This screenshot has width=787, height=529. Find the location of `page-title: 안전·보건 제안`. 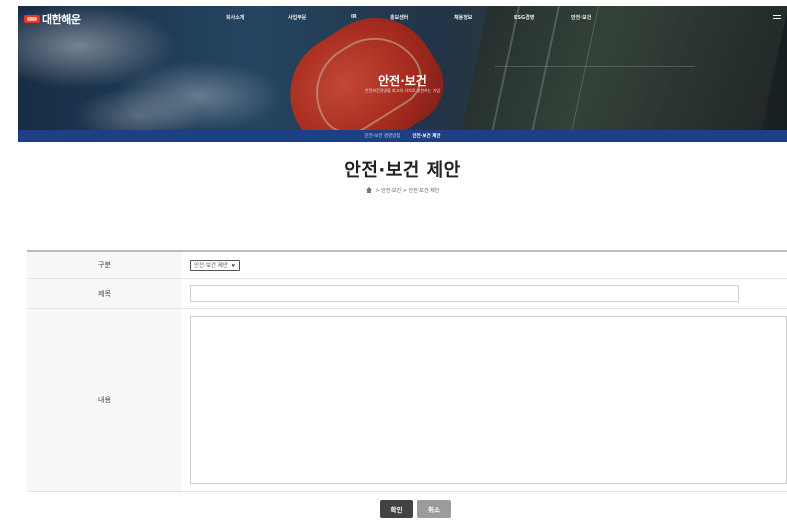

page-title: 안전·보건 제안 is located at coordinates (402, 170).